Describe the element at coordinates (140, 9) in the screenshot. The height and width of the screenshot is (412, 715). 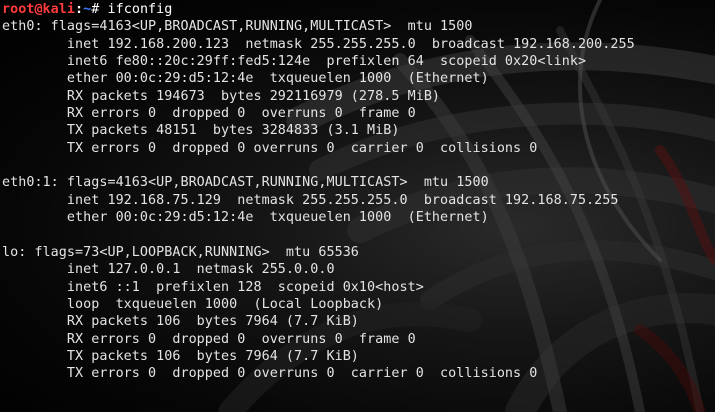
I see `command-text: ifconfig` at that location.